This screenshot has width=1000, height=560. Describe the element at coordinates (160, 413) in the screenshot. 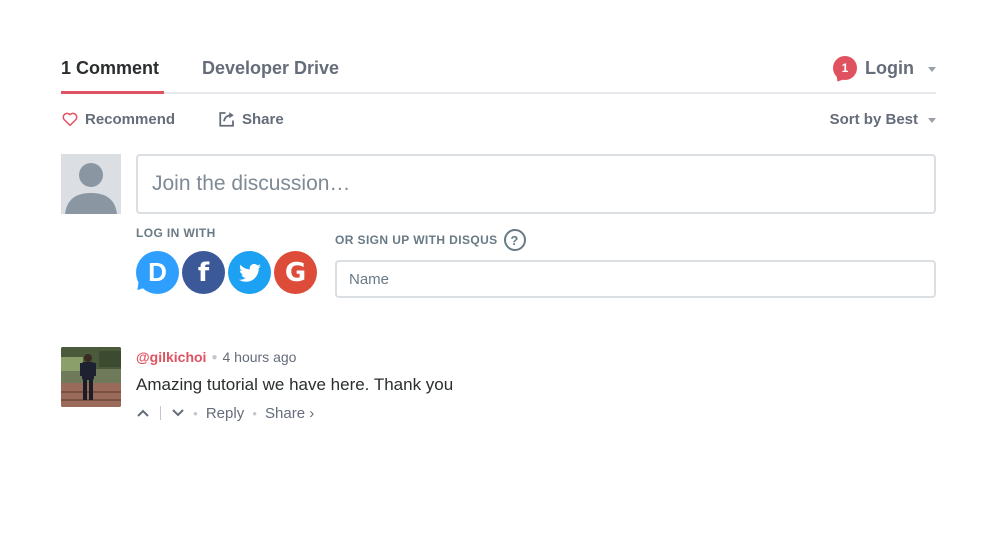

I see `vote-divider` at that location.